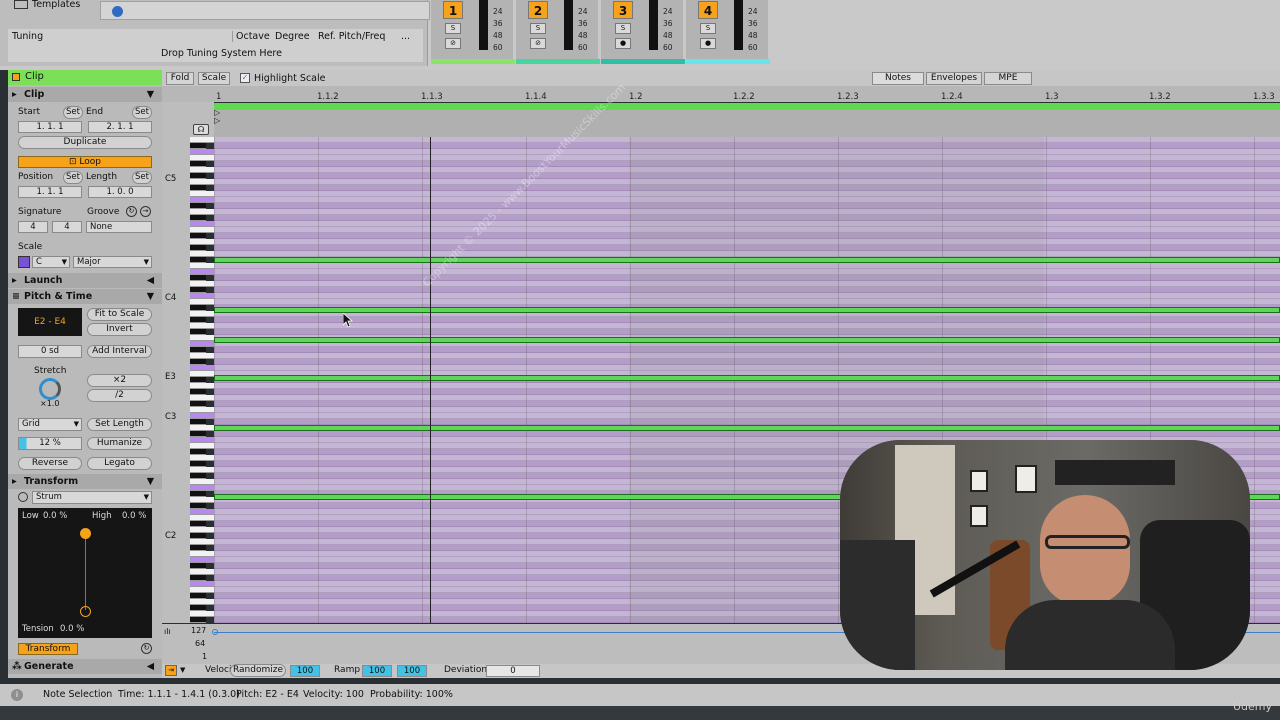 The height and width of the screenshot is (720, 1280). Describe the element at coordinates (623, 43) in the screenshot. I see `arm-button-3: ●` at that location.